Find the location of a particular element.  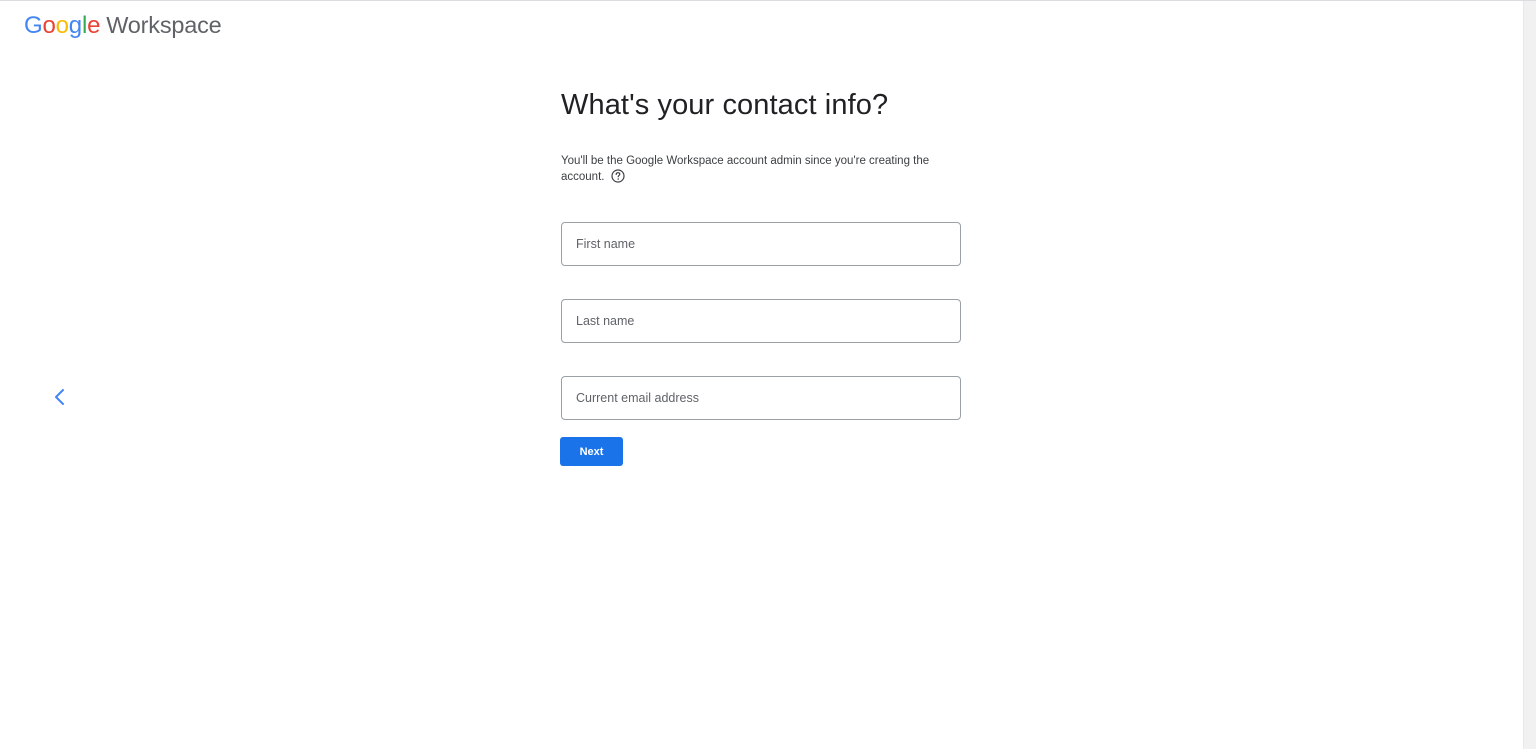

logo-letter: g is located at coordinates (75, 25).